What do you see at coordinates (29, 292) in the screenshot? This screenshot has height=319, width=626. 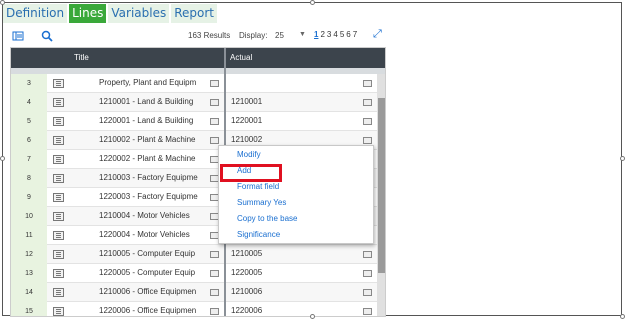 I see `row-number: 14` at bounding box center [29, 292].